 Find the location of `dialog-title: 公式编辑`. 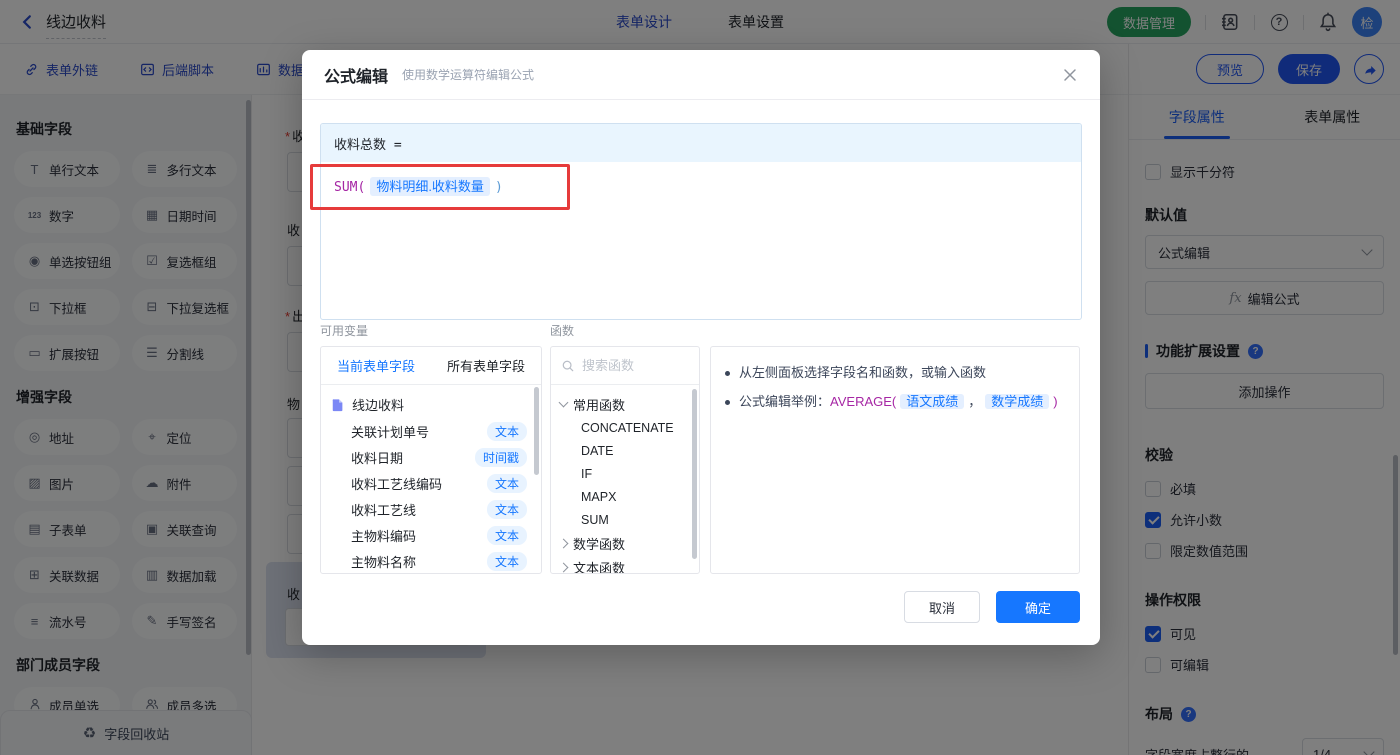

dialog-title: 公式编辑 is located at coordinates (356, 77).